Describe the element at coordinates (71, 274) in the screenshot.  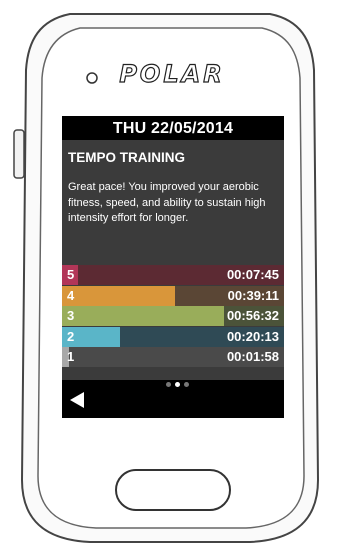
I see `zone-number: 5` at that location.